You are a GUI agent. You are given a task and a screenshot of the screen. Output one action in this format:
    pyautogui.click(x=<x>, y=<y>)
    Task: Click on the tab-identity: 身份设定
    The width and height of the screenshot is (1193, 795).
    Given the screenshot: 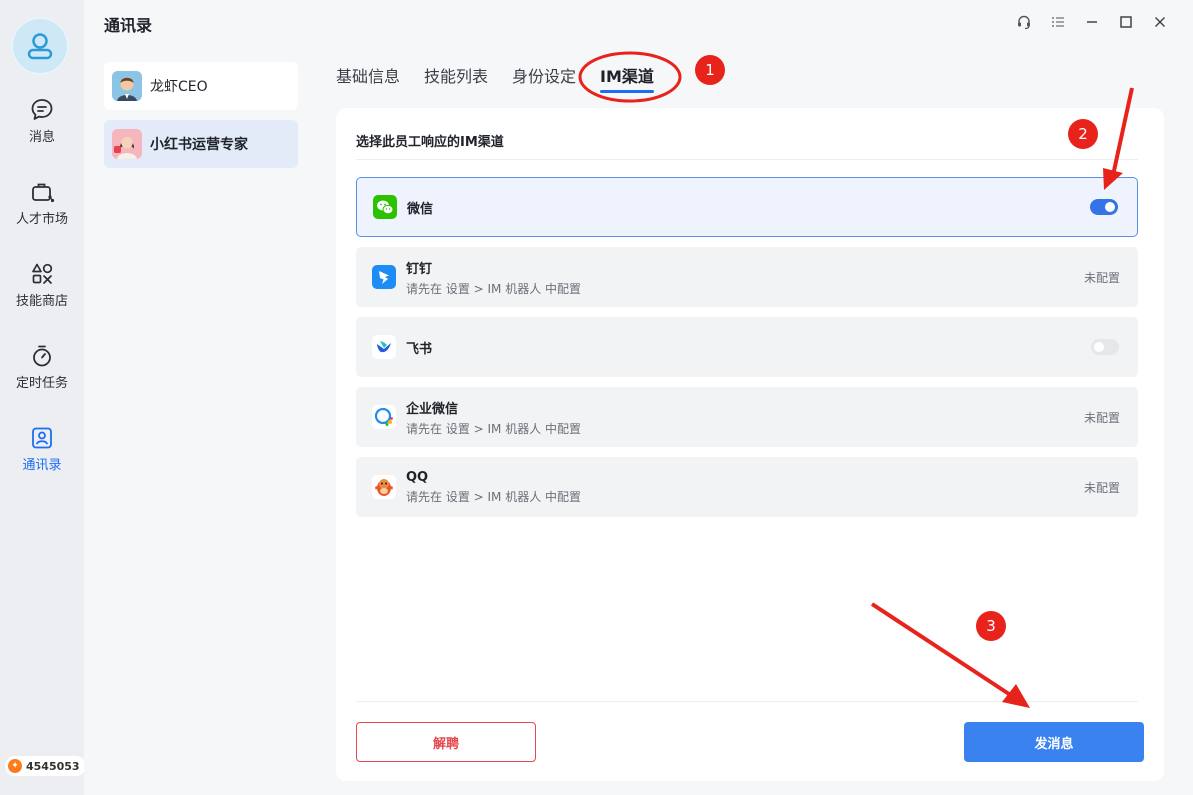 What is the action you would take?
    pyautogui.click(x=544, y=75)
    